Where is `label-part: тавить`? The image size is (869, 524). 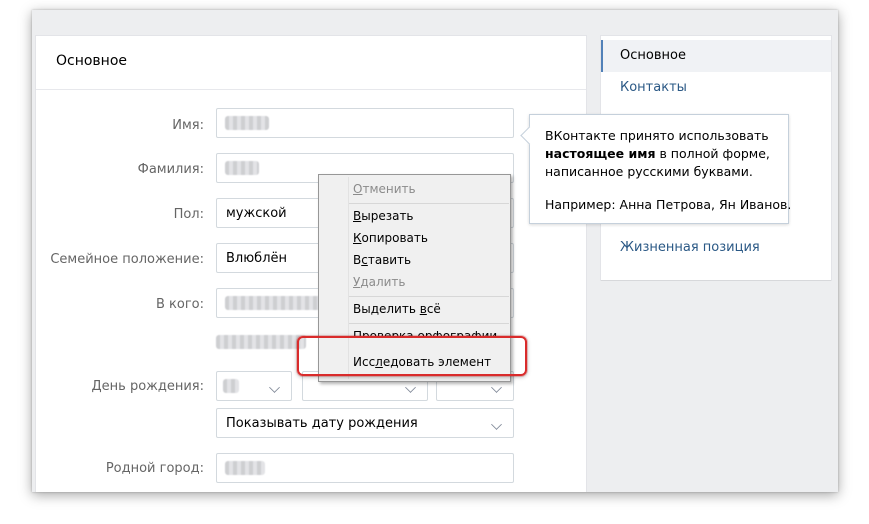 label-part: тавить is located at coordinates (389, 260).